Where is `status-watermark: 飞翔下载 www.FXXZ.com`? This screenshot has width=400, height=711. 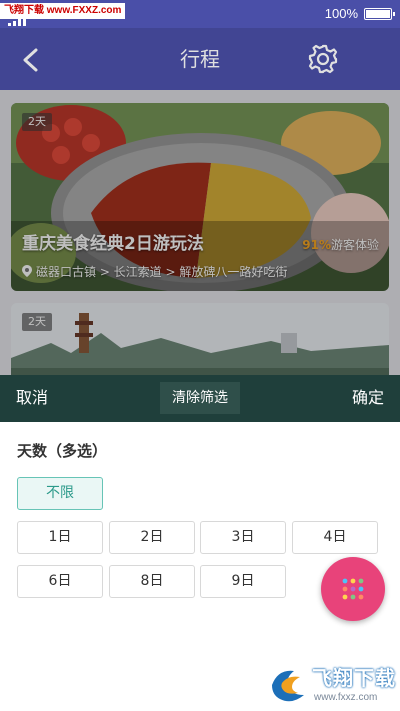 status-watermark: 飞翔下载 www.FXXZ.com is located at coordinates (63, 11).